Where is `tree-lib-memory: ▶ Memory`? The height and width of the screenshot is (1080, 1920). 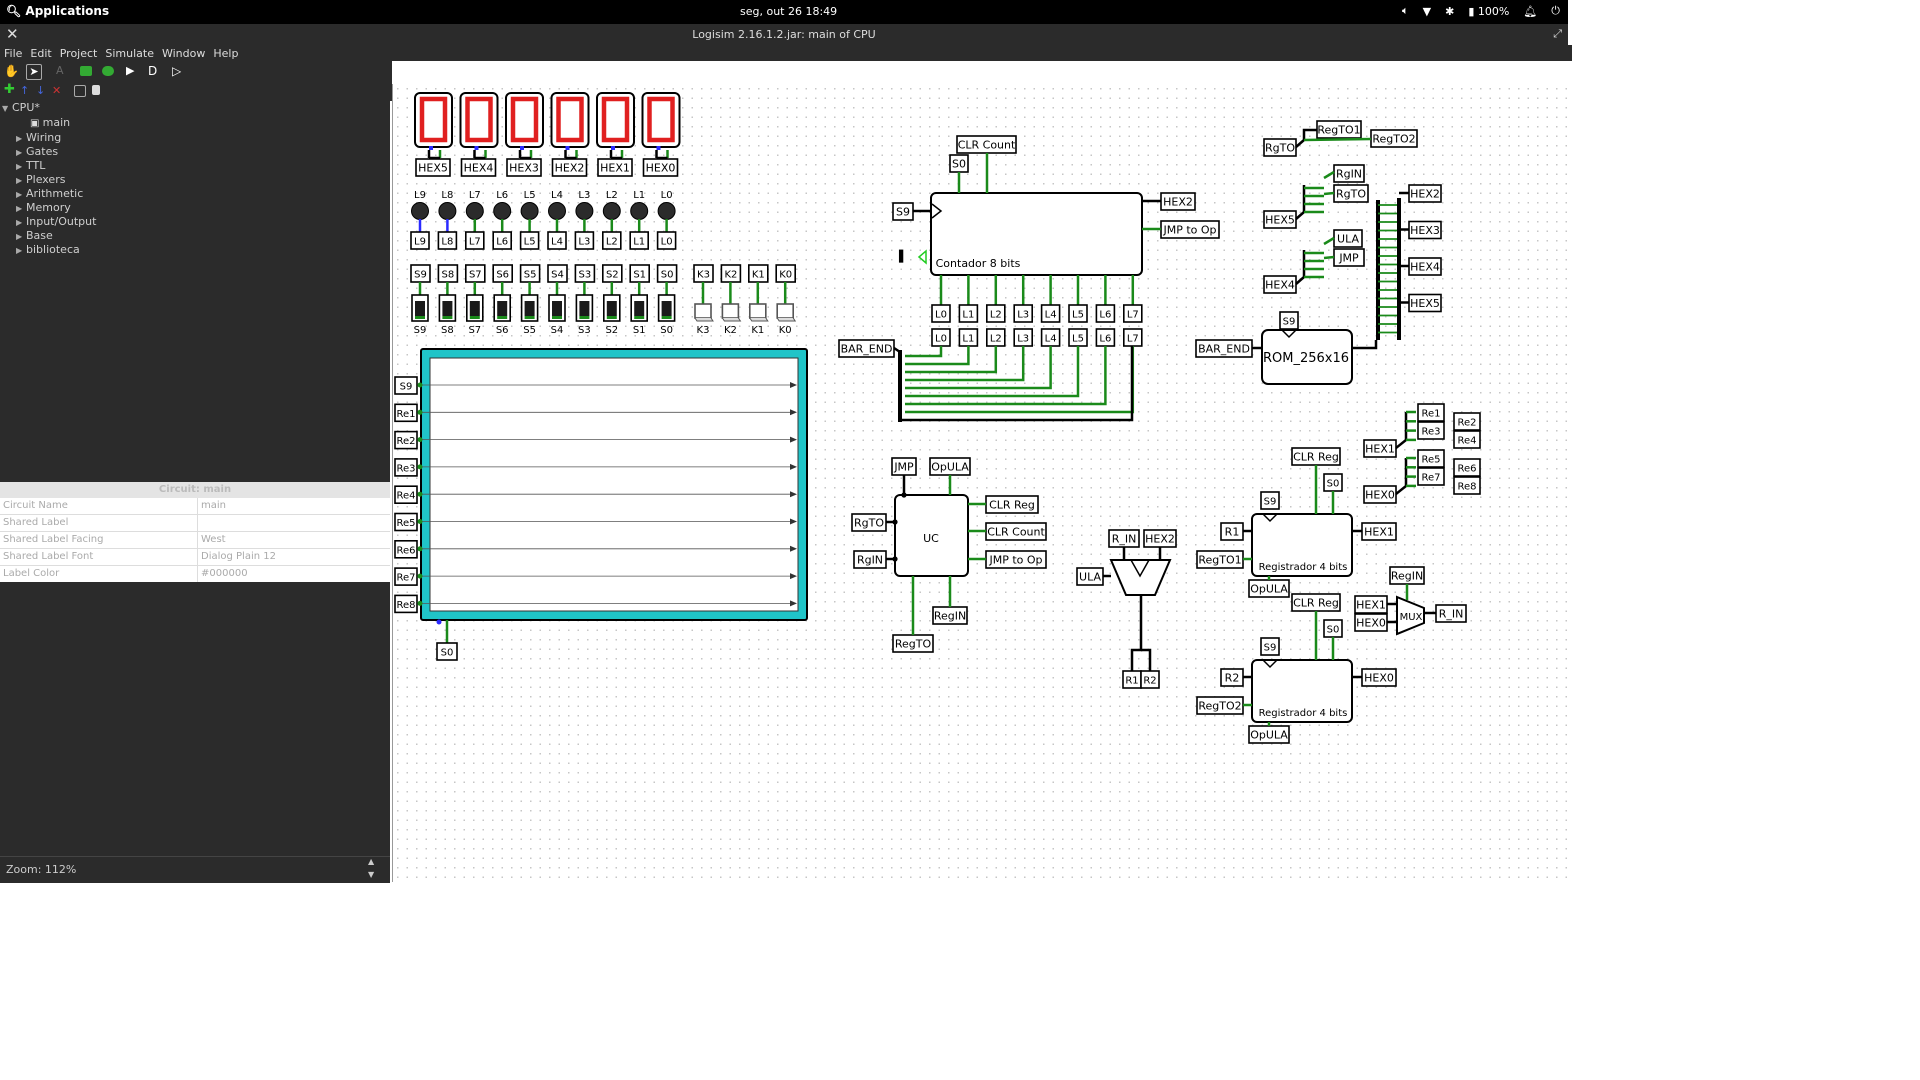
tree-lib-memory: ▶ Memory is located at coordinates (43, 208).